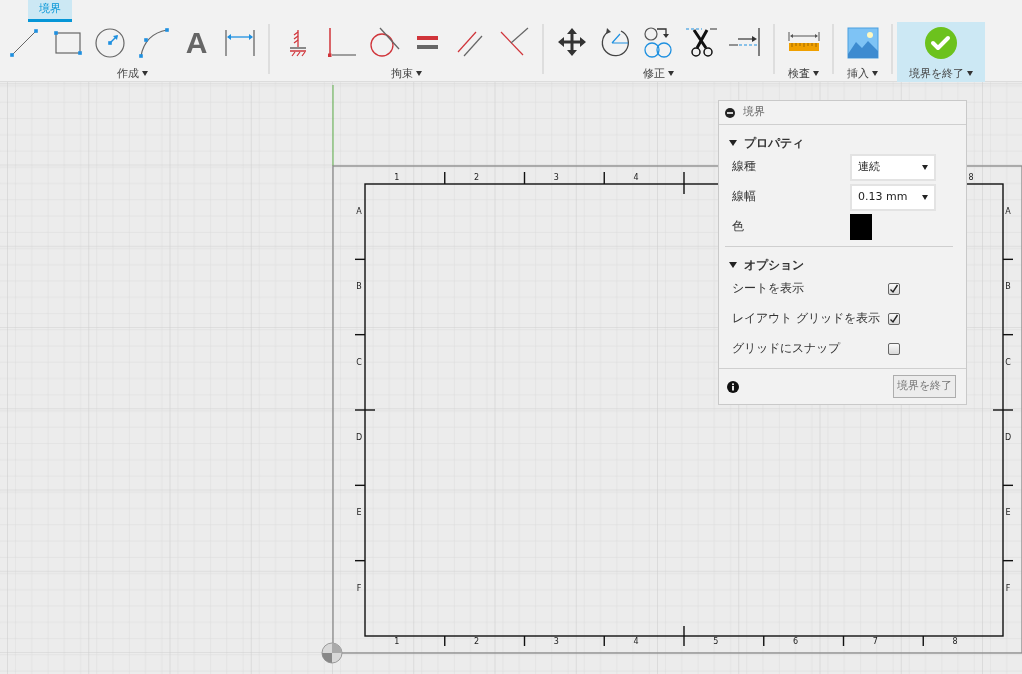 This screenshot has height=674, width=1022. What do you see at coordinates (132, 73) in the screenshot?
I see `group-menu-button: 作成` at bounding box center [132, 73].